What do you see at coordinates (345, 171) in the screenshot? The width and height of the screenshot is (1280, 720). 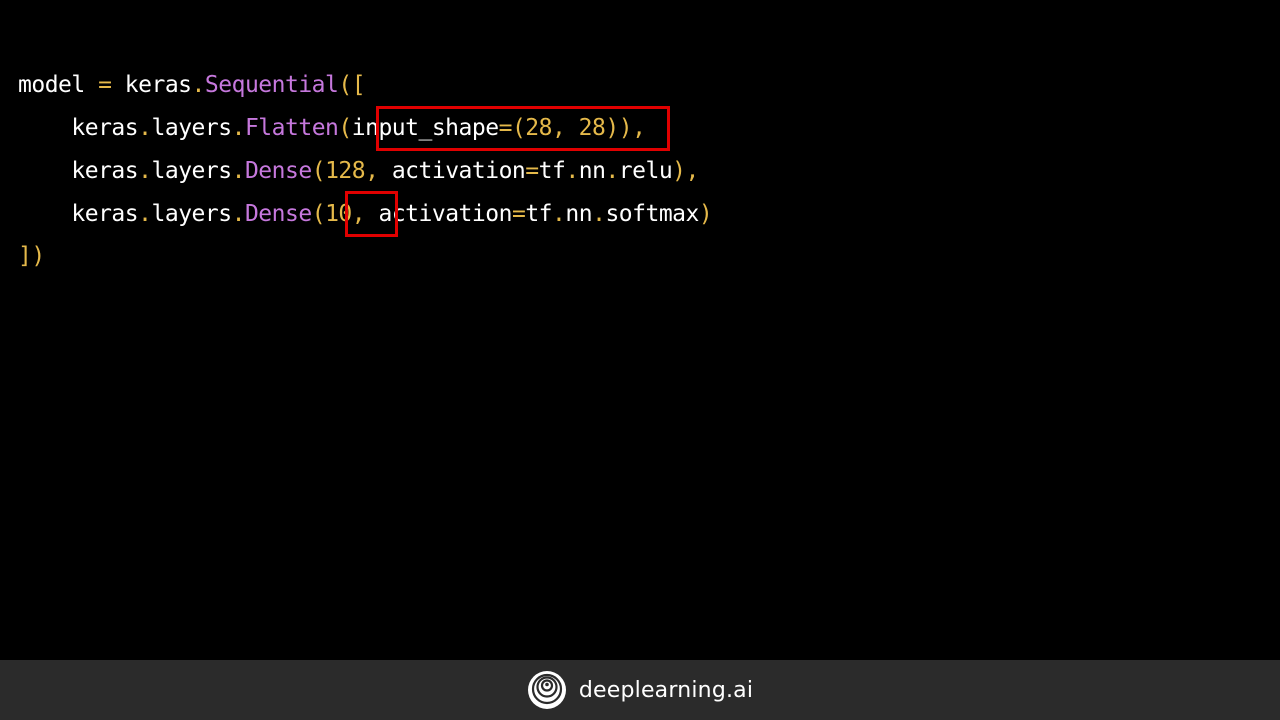 I see `code-token: 128` at bounding box center [345, 171].